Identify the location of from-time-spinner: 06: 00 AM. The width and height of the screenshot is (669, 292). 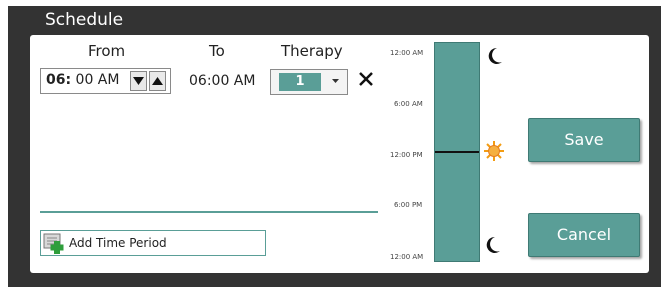
(105, 81).